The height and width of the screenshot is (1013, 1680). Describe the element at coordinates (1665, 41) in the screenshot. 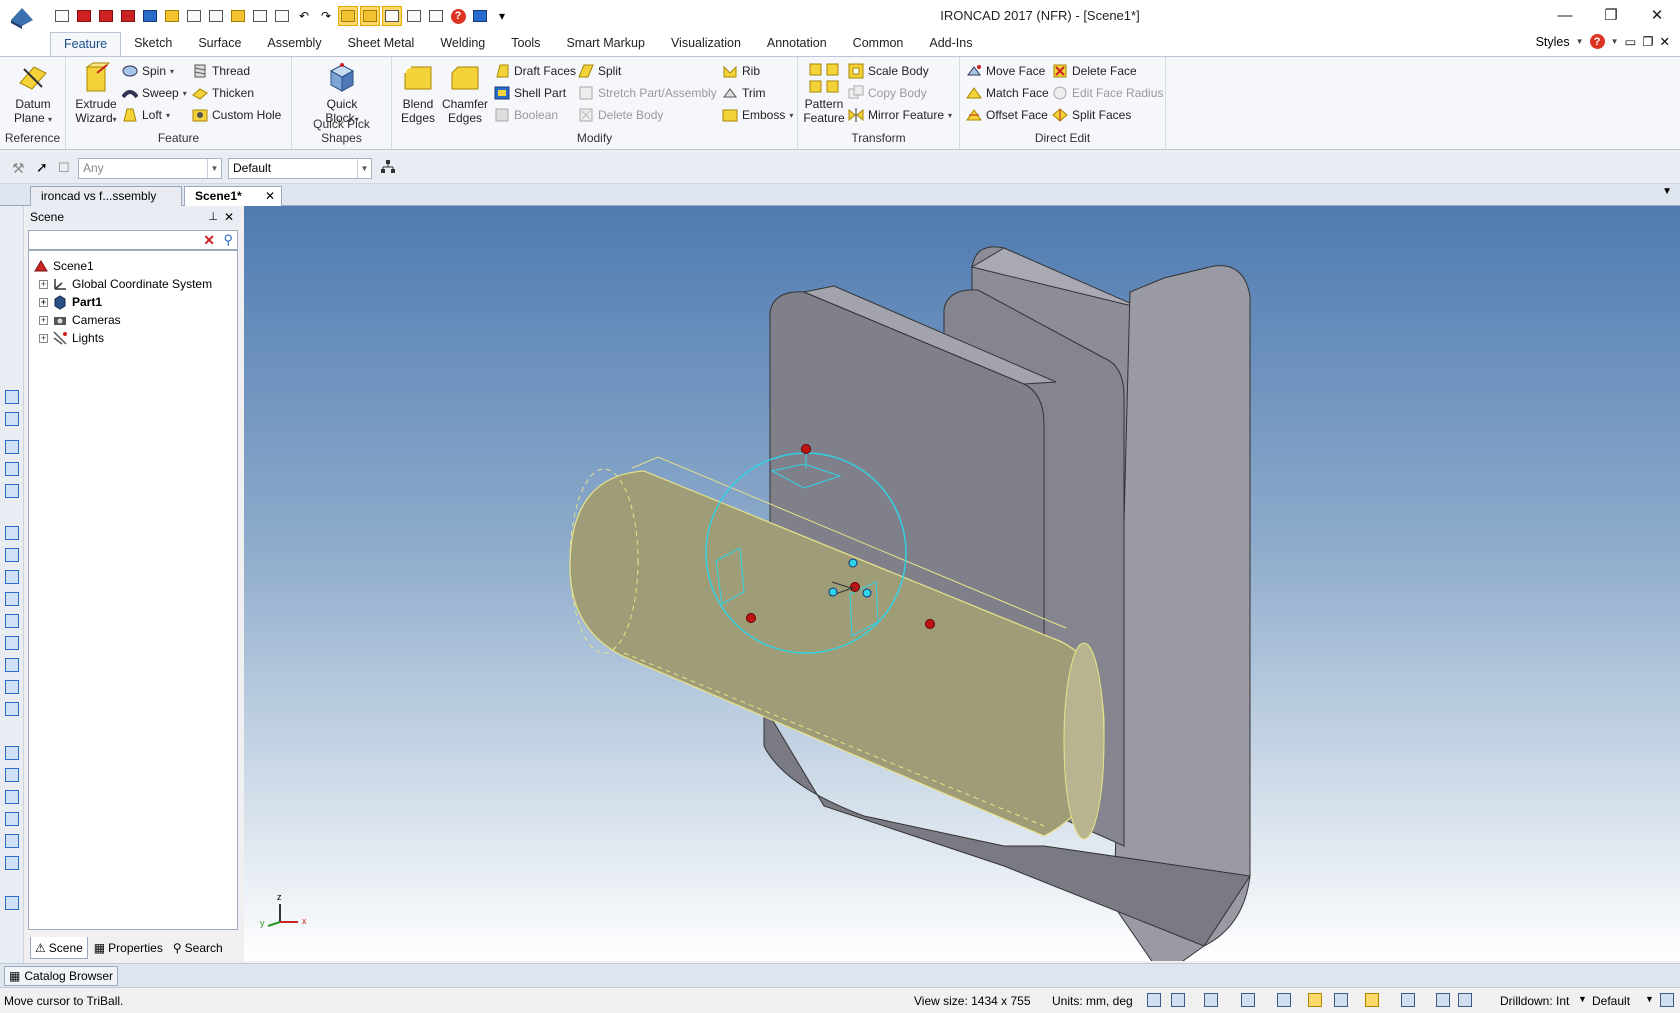

I see `ribbon-close-icon: ✕` at that location.